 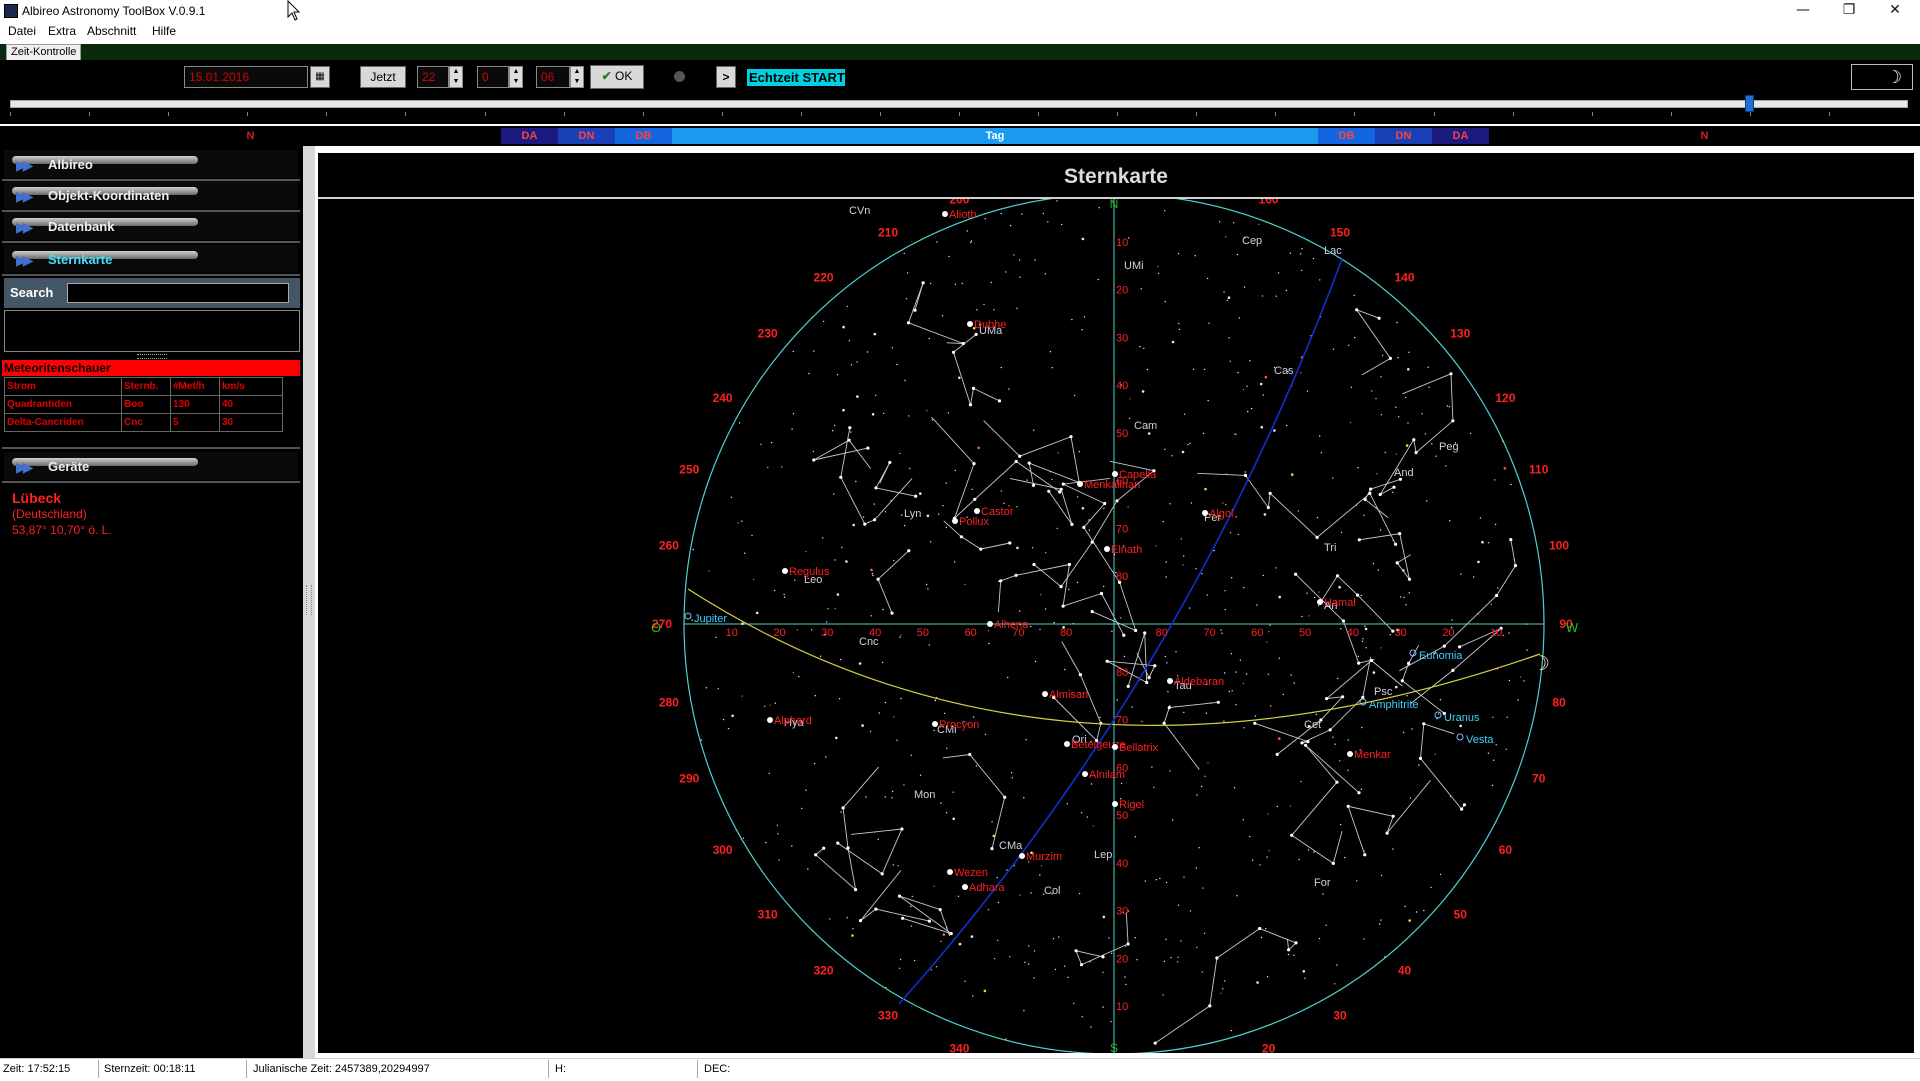 What do you see at coordinates (22, 31) in the screenshot?
I see `menu-datei: Datei` at bounding box center [22, 31].